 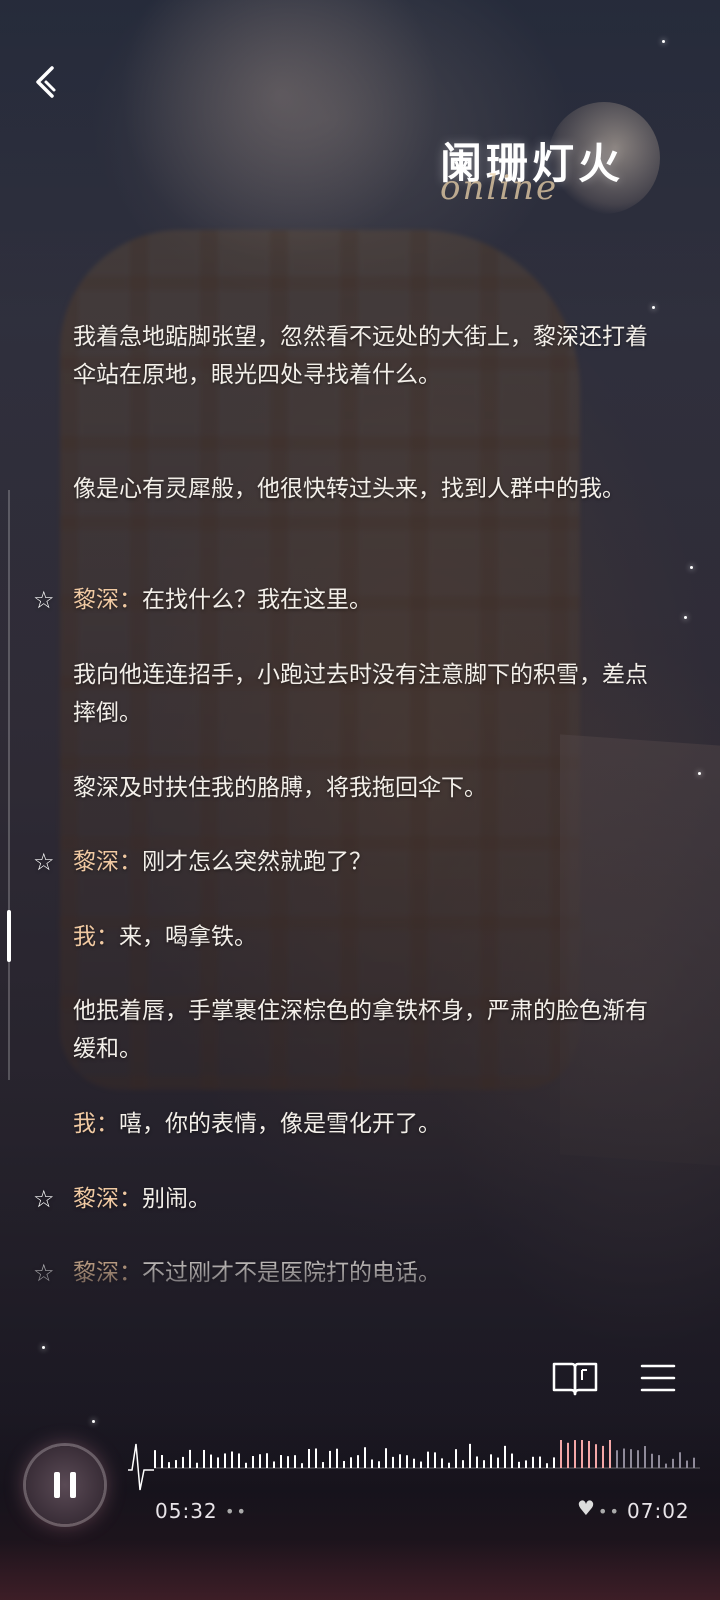 I want to click on current-time-dots: ••, so click(x=236, y=1511).